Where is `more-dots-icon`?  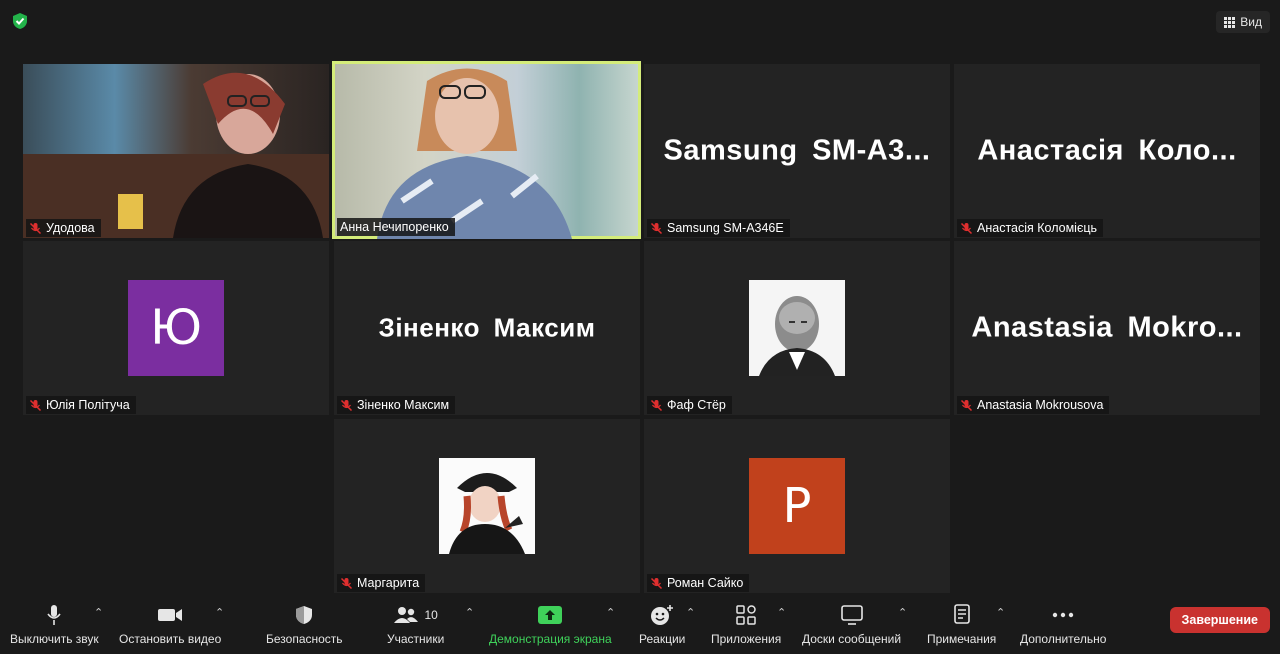 more-dots-icon is located at coordinates (1063, 615).